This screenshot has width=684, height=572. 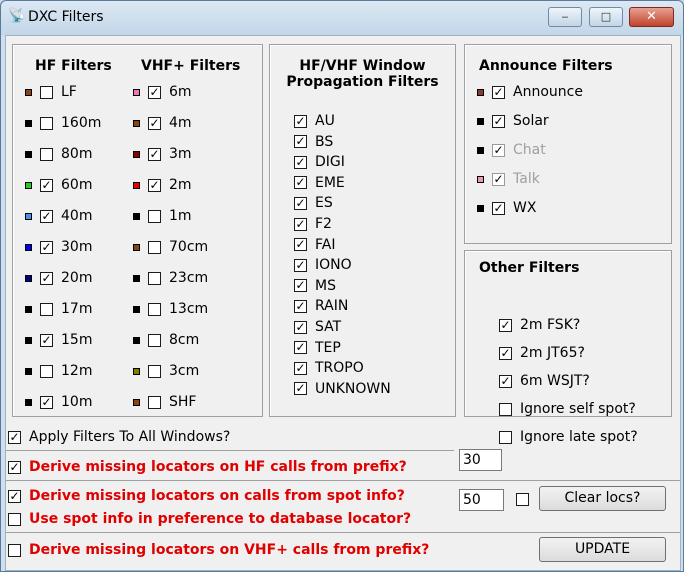 I want to click on vhf-item-6m: 6m, so click(x=162, y=92).